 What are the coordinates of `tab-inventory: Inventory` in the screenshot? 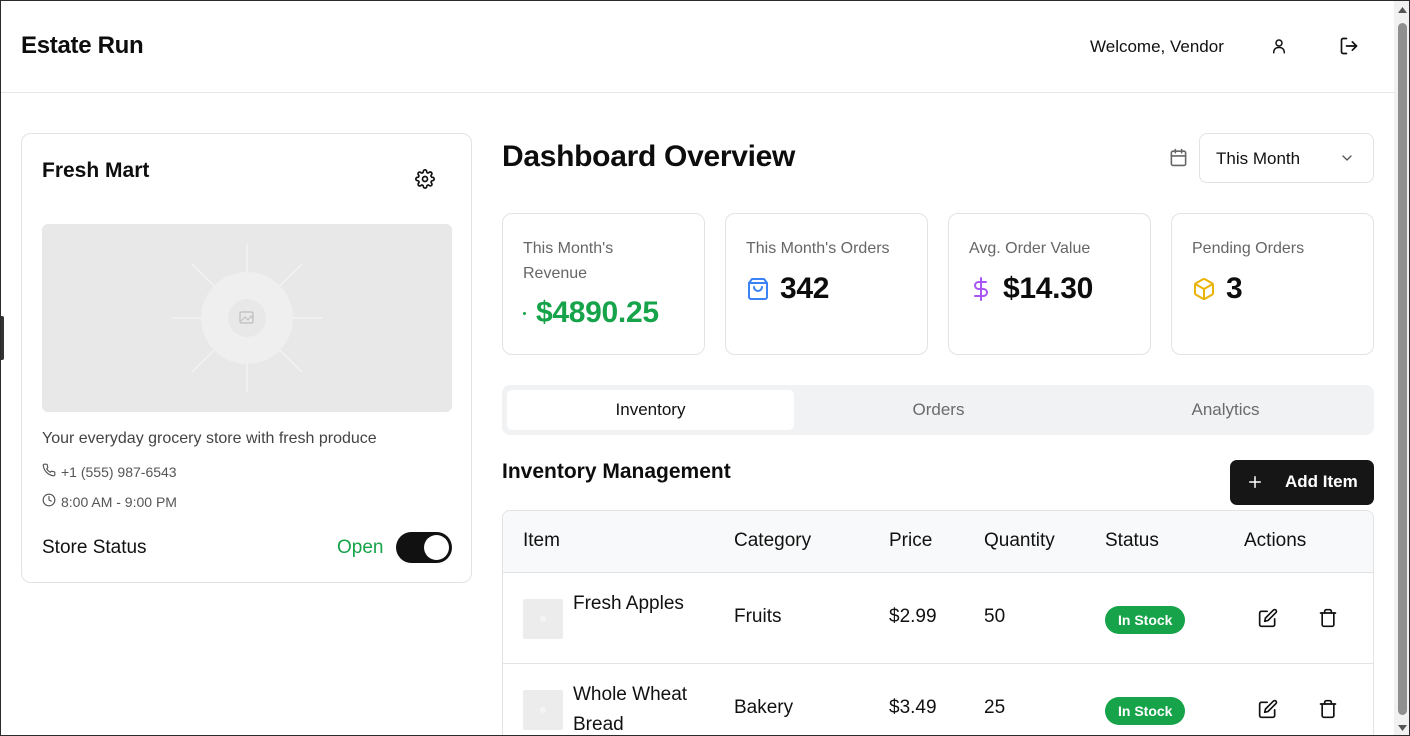 It's located at (650, 410).